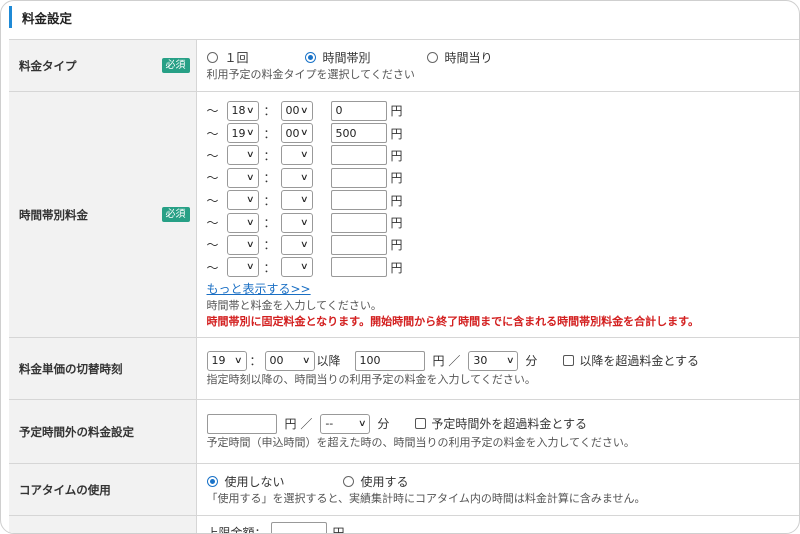 The width and height of the screenshot is (800, 534). I want to click on switch-minute-select: 00 ∨, so click(289, 360).